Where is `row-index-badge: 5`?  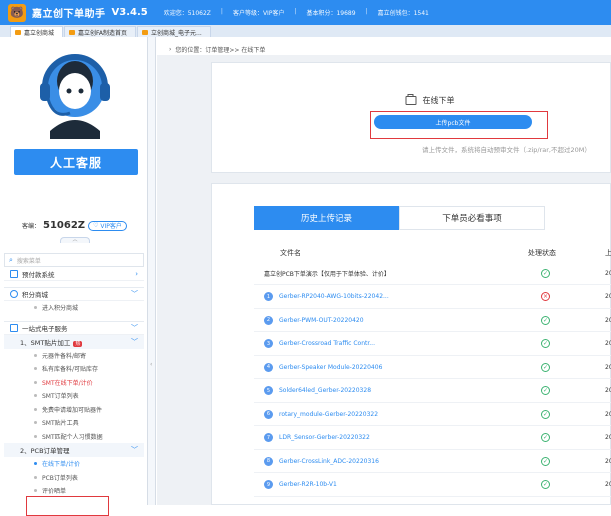
row-index-badge: 5 is located at coordinates (268, 390).